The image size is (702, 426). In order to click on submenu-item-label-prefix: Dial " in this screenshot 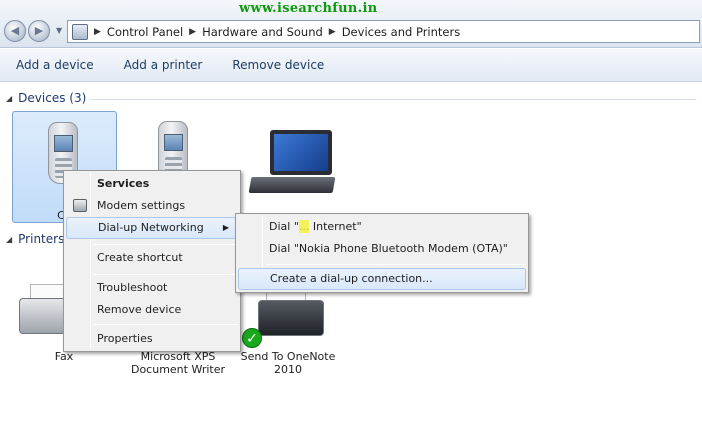, I will do `click(284, 226)`.